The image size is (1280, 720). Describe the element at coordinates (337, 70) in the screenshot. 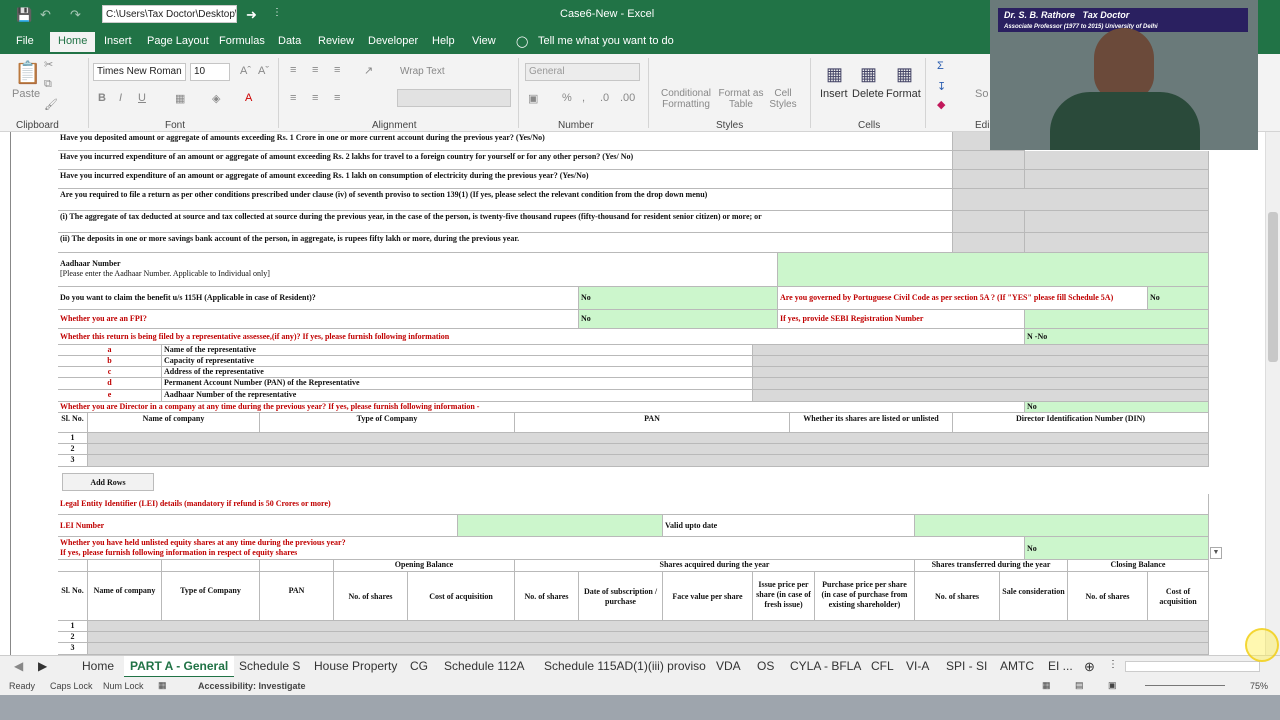

I see `align-bottom-icon: ≡` at that location.